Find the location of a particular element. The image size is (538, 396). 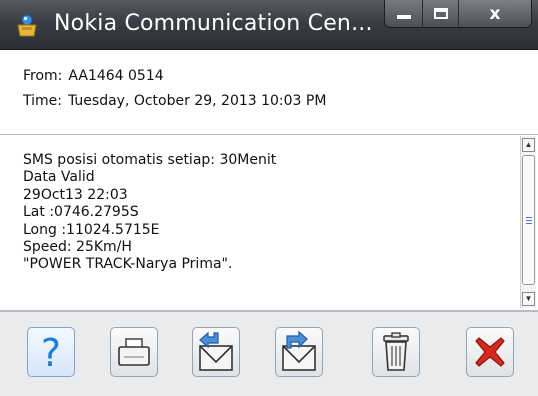

scroll-up-button: ▲ is located at coordinates (528, 145).